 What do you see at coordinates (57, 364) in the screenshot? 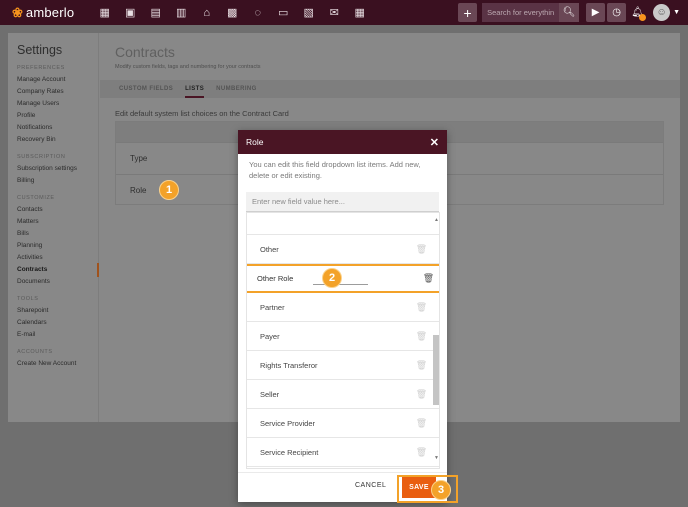
I see `sidebar-item-create-new-account: Create New Account` at bounding box center [57, 364].